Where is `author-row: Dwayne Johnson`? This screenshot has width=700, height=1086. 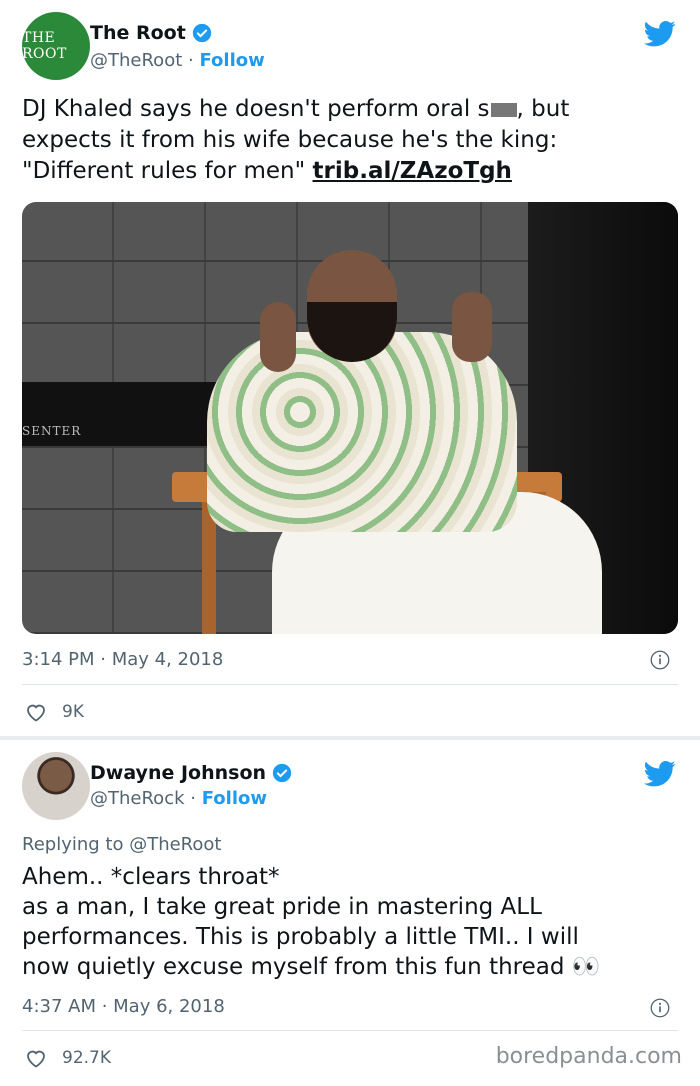
author-row: Dwayne Johnson is located at coordinates (191, 773).